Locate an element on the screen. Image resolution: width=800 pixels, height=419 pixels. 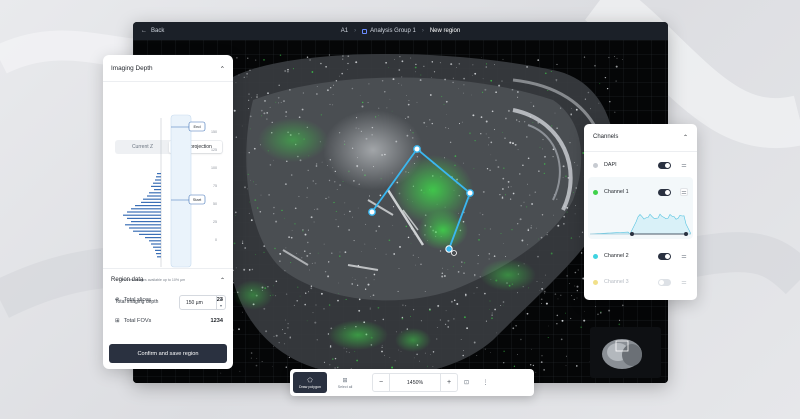
draw-polygon-button: ⬠ Draw polygon is located at coordinates (310, 382).